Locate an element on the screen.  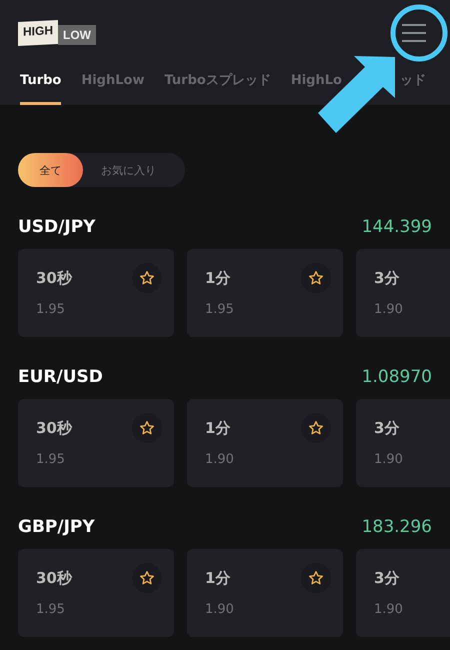
price: 1.08970 is located at coordinates (397, 377).